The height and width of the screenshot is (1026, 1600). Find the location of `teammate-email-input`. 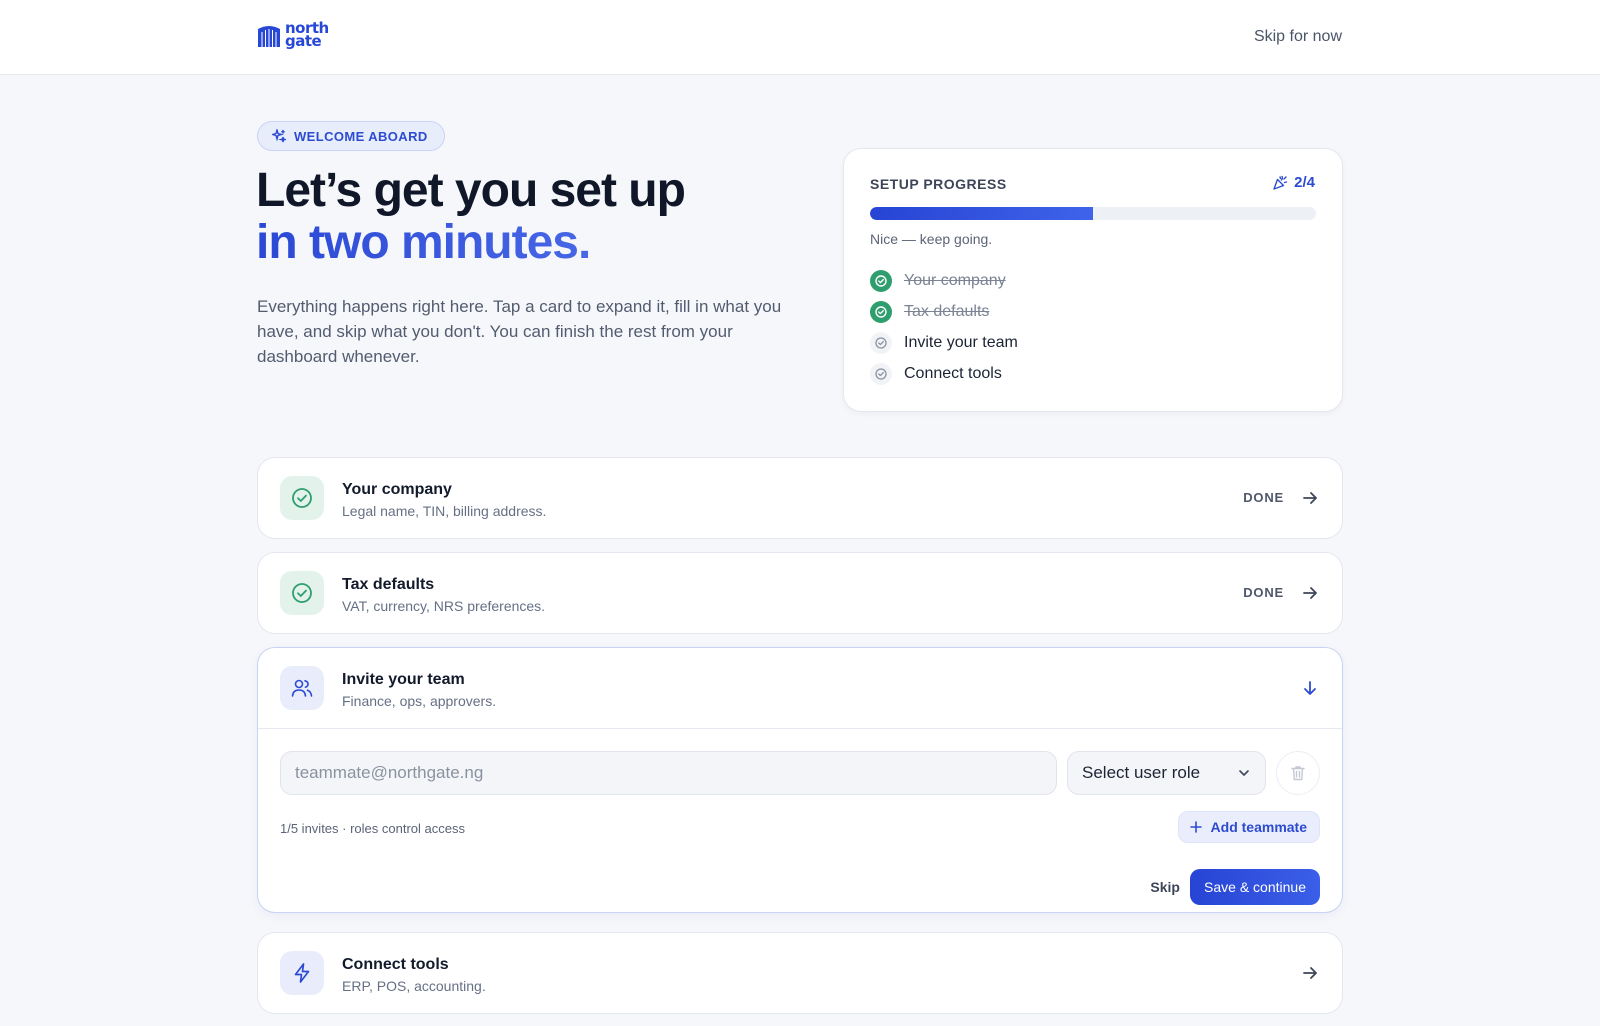

teammate-email-input is located at coordinates (668, 773).